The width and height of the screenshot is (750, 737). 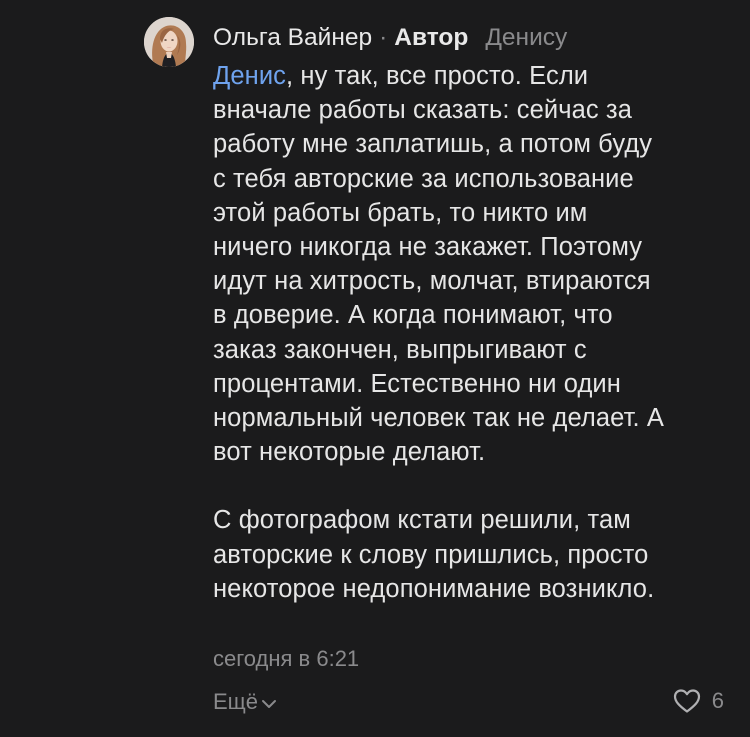 I want to click on author-name: Ольга Вайнер, so click(x=292, y=38).